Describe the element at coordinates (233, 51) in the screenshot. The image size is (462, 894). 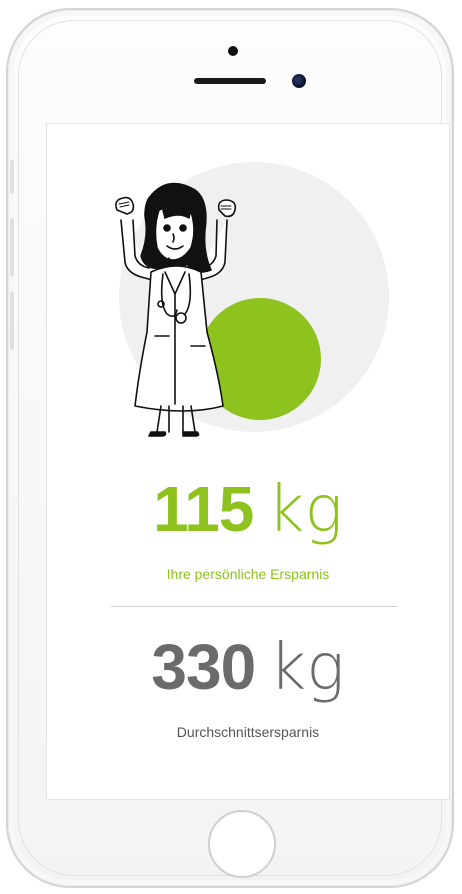
I see `proximity-sensor-icon` at that location.